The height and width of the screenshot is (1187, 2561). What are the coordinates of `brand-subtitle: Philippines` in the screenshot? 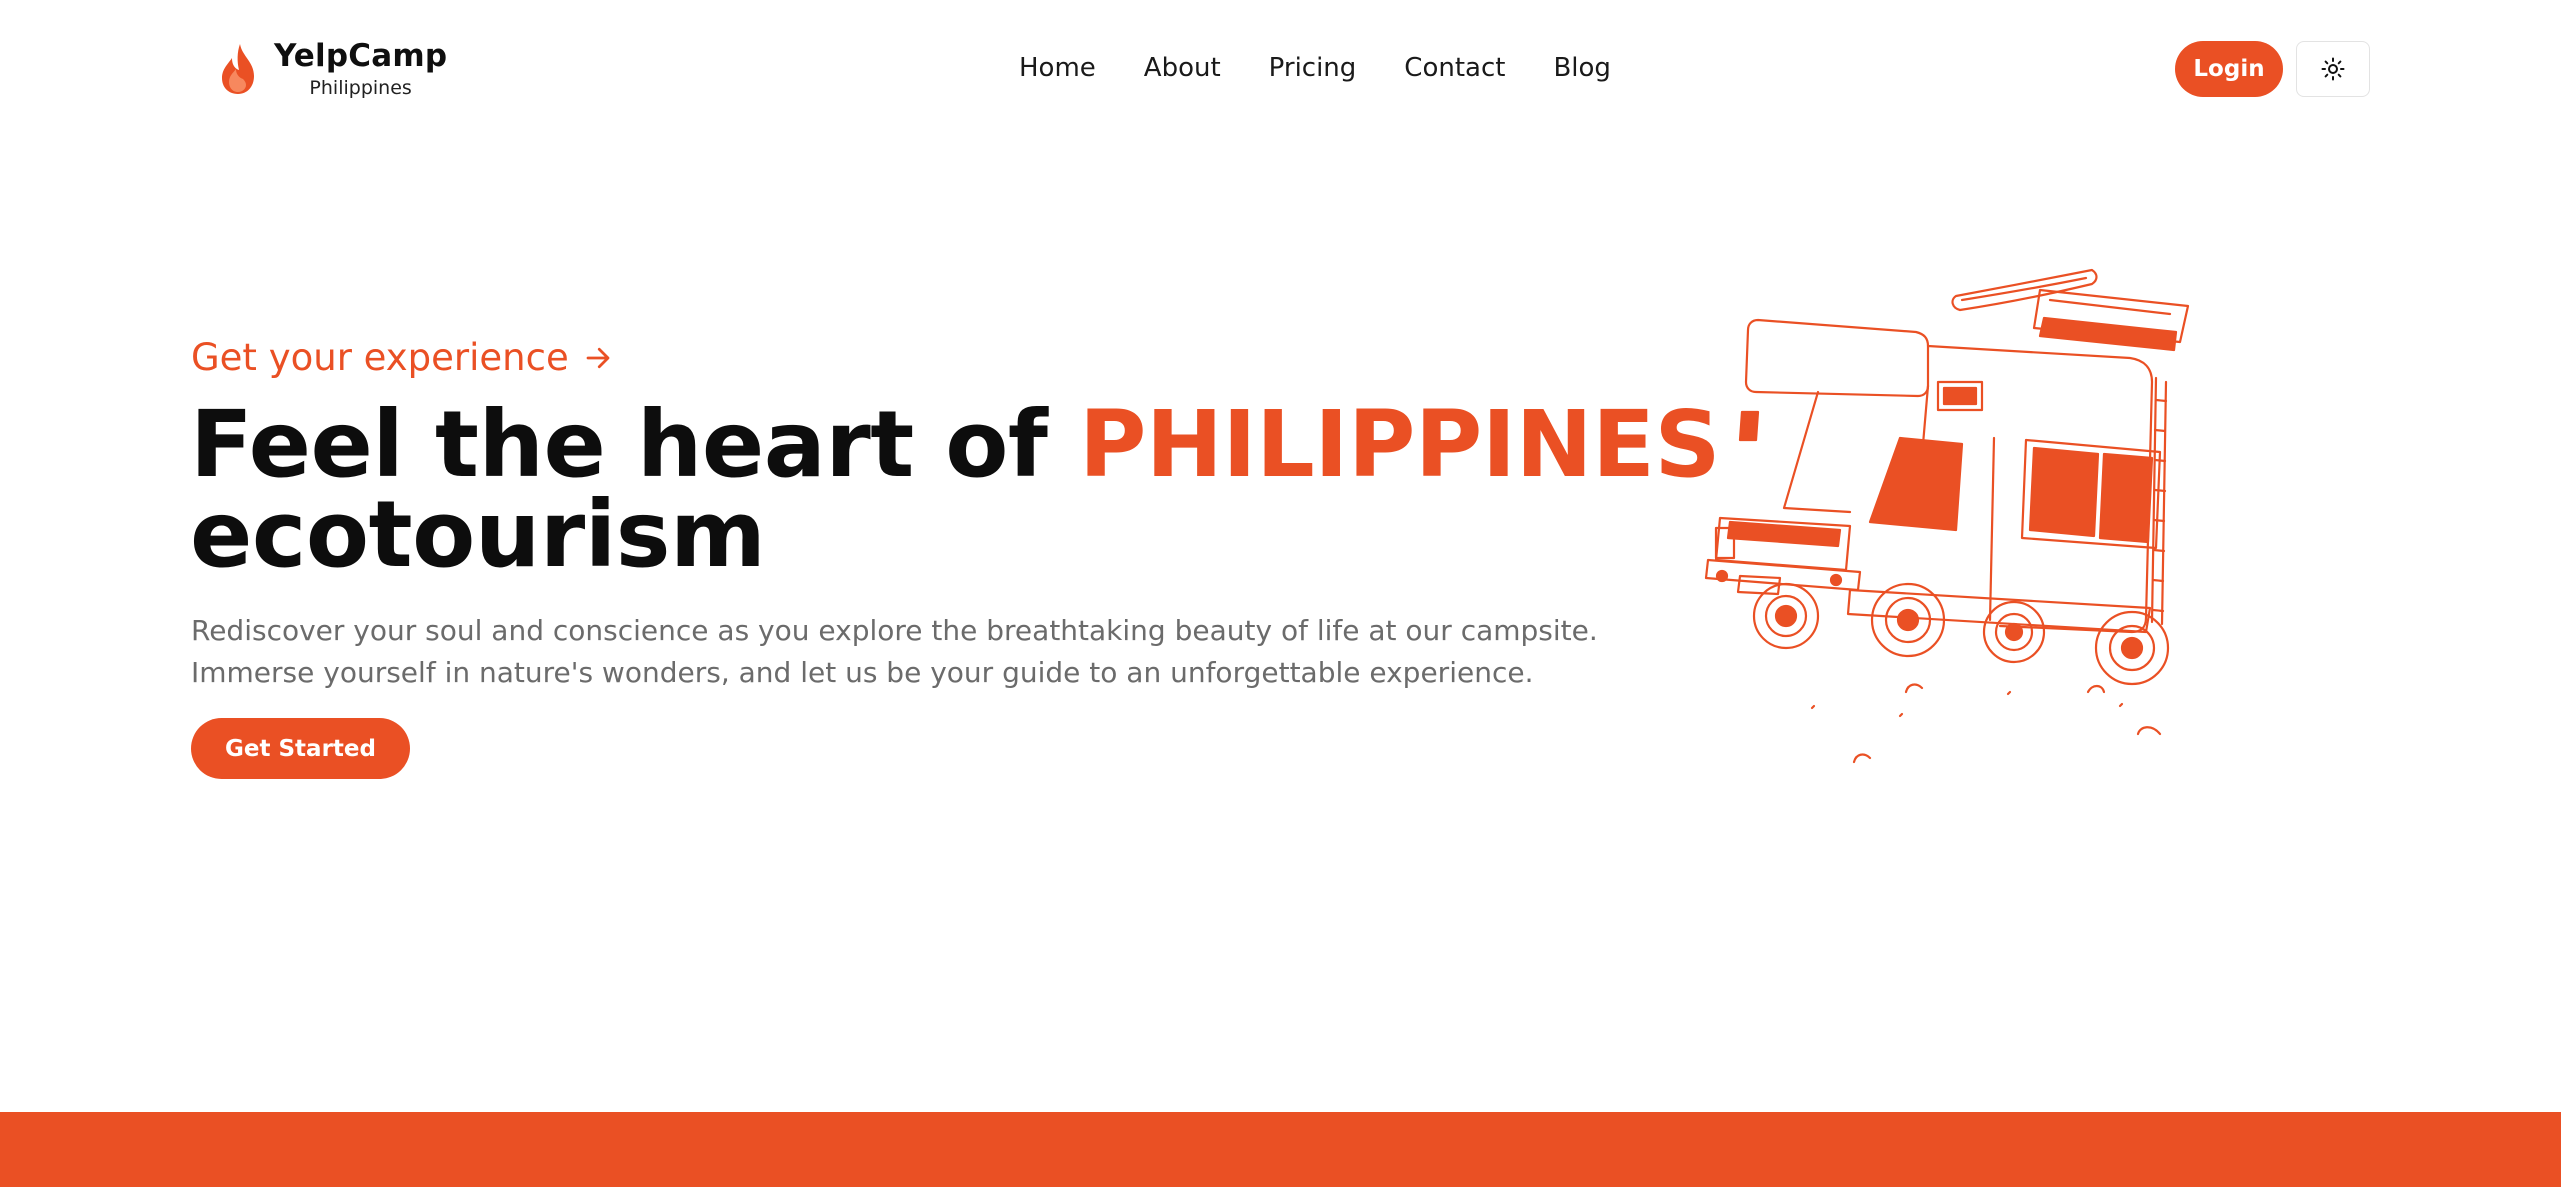 It's located at (360, 88).